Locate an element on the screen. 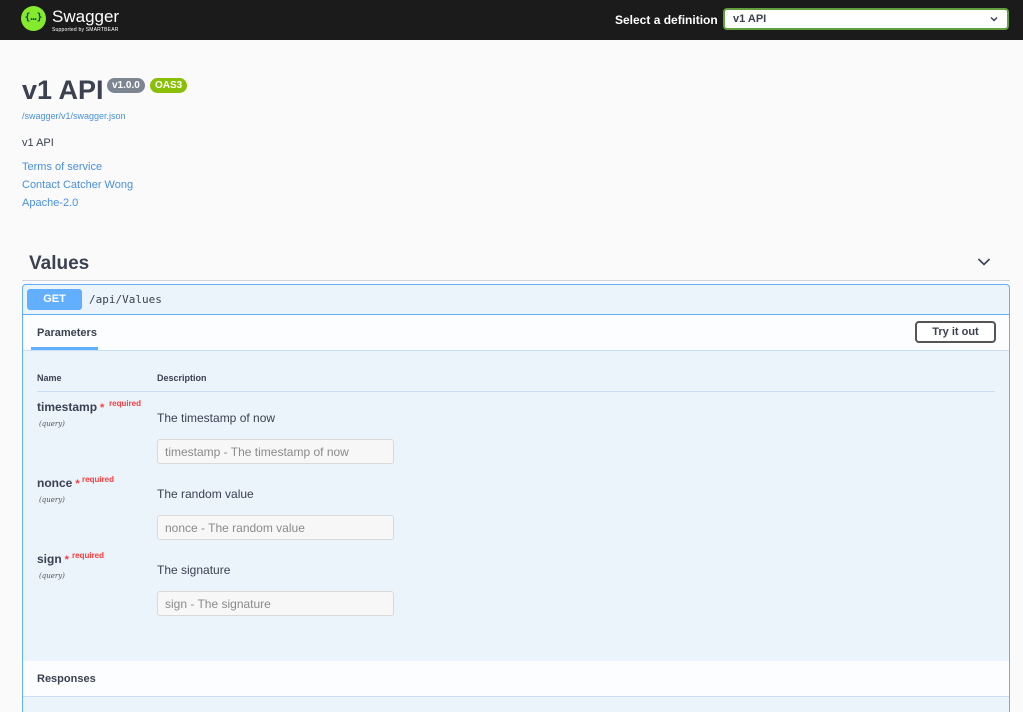 Image resolution: width=1023 pixels, height=712 pixels. param-name: timestamp * is located at coordinates (71, 407).